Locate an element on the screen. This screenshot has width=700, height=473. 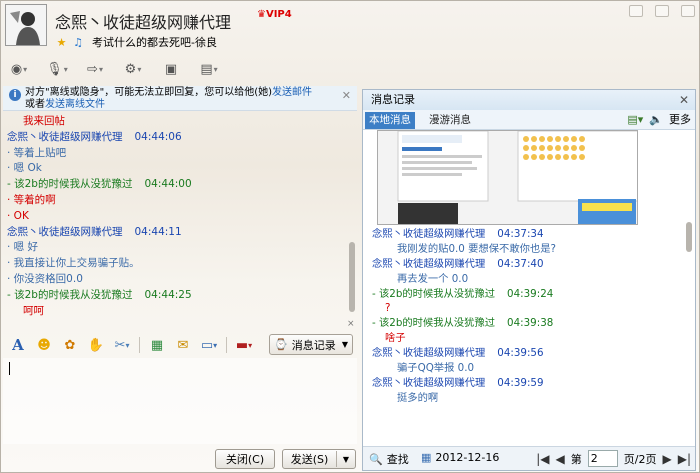
timestamp: 04:44:11 is located at coordinates (158, 231).